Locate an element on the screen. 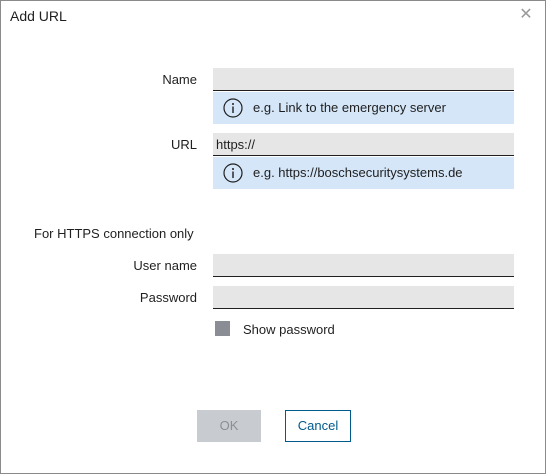  password-field is located at coordinates (363, 297).